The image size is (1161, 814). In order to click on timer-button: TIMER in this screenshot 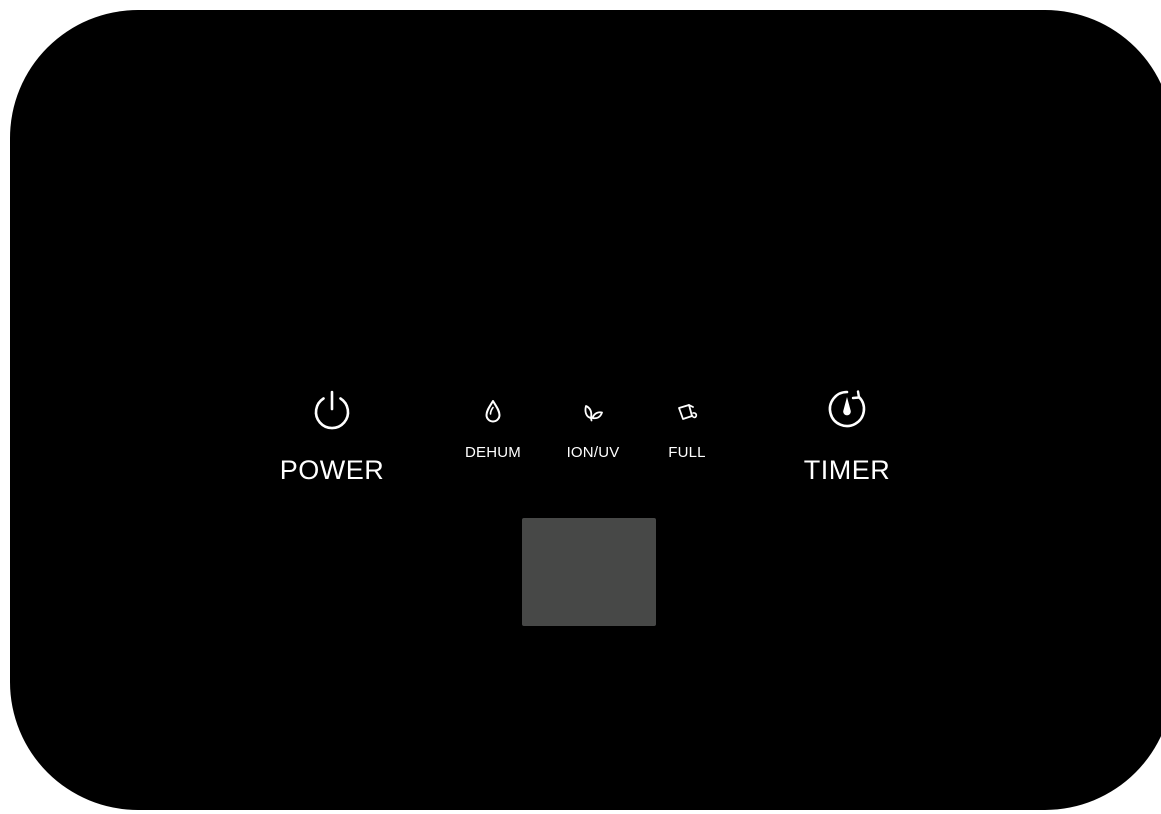, I will do `click(847, 436)`.